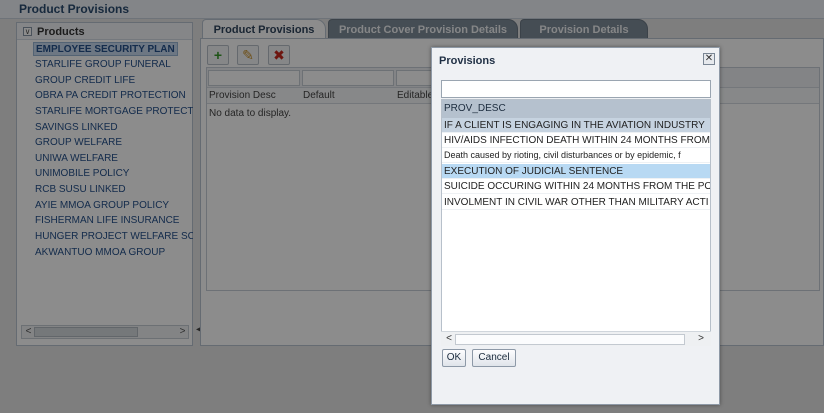  What do you see at coordinates (494, 358) in the screenshot?
I see `cancel-button: Cancel` at bounding box center [494, 358].